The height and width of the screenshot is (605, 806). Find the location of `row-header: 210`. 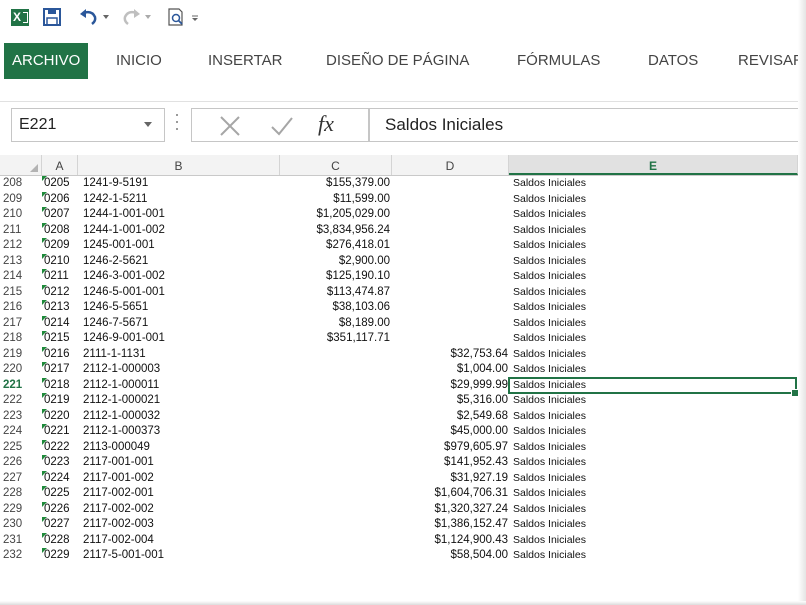

row-header: 210 is located at coordinates (21, 215).